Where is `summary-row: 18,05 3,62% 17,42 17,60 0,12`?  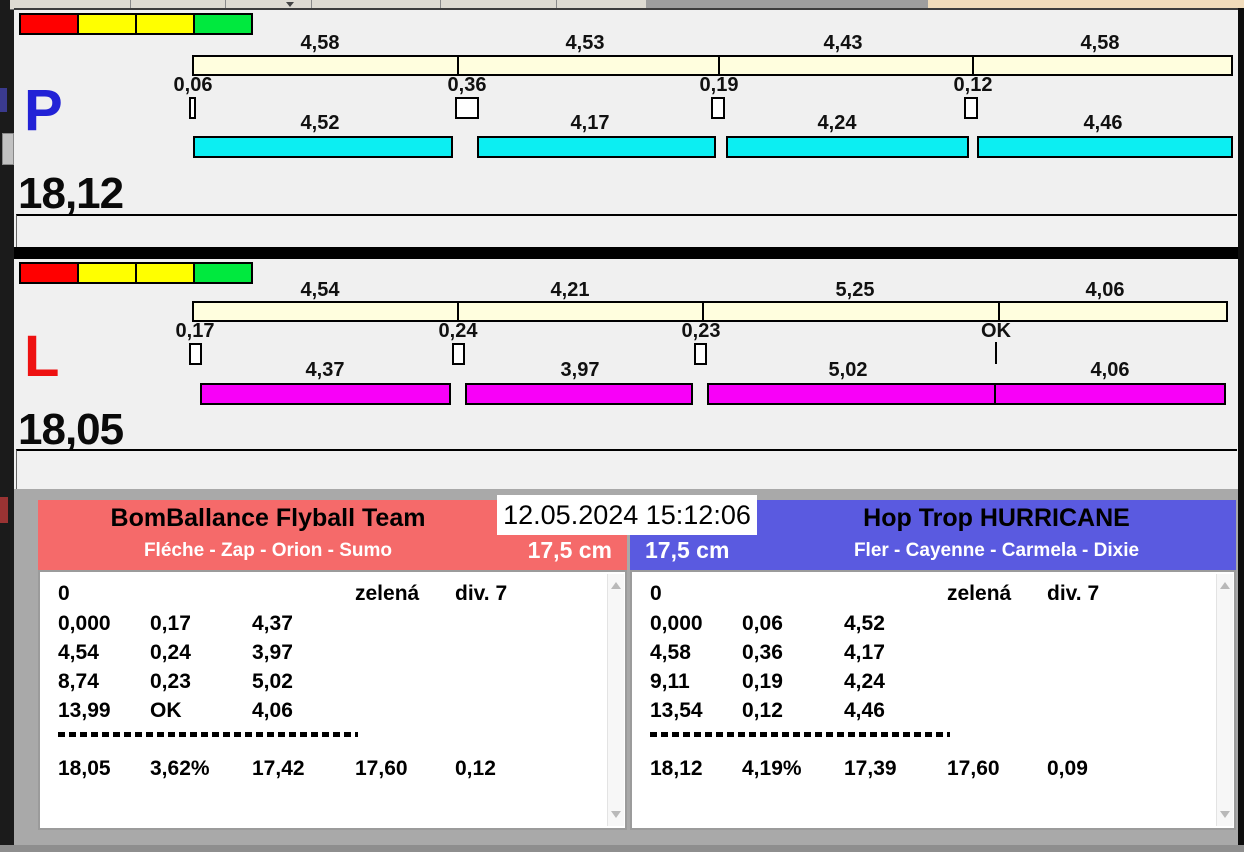 summary-row: 18,05 3,62% 17,42 17,60 0,12 is located at coordinates (332, 771).